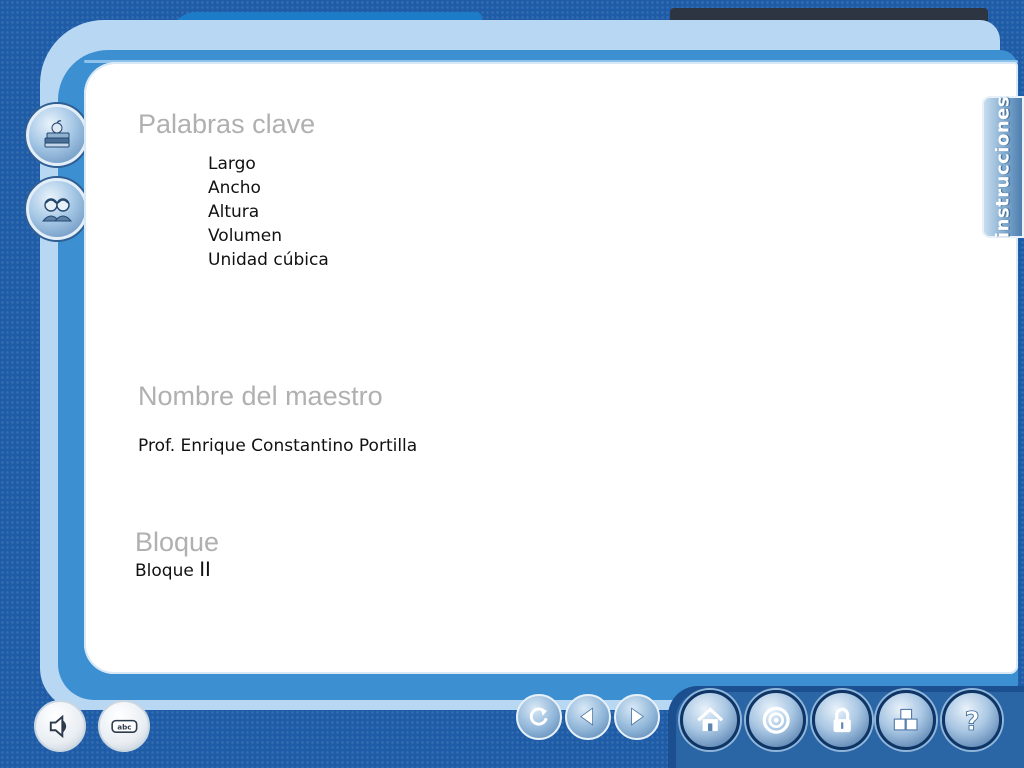 This screenshot has width=1024, height=768. I want to click on glossary-button: abc, so click(124, 726).